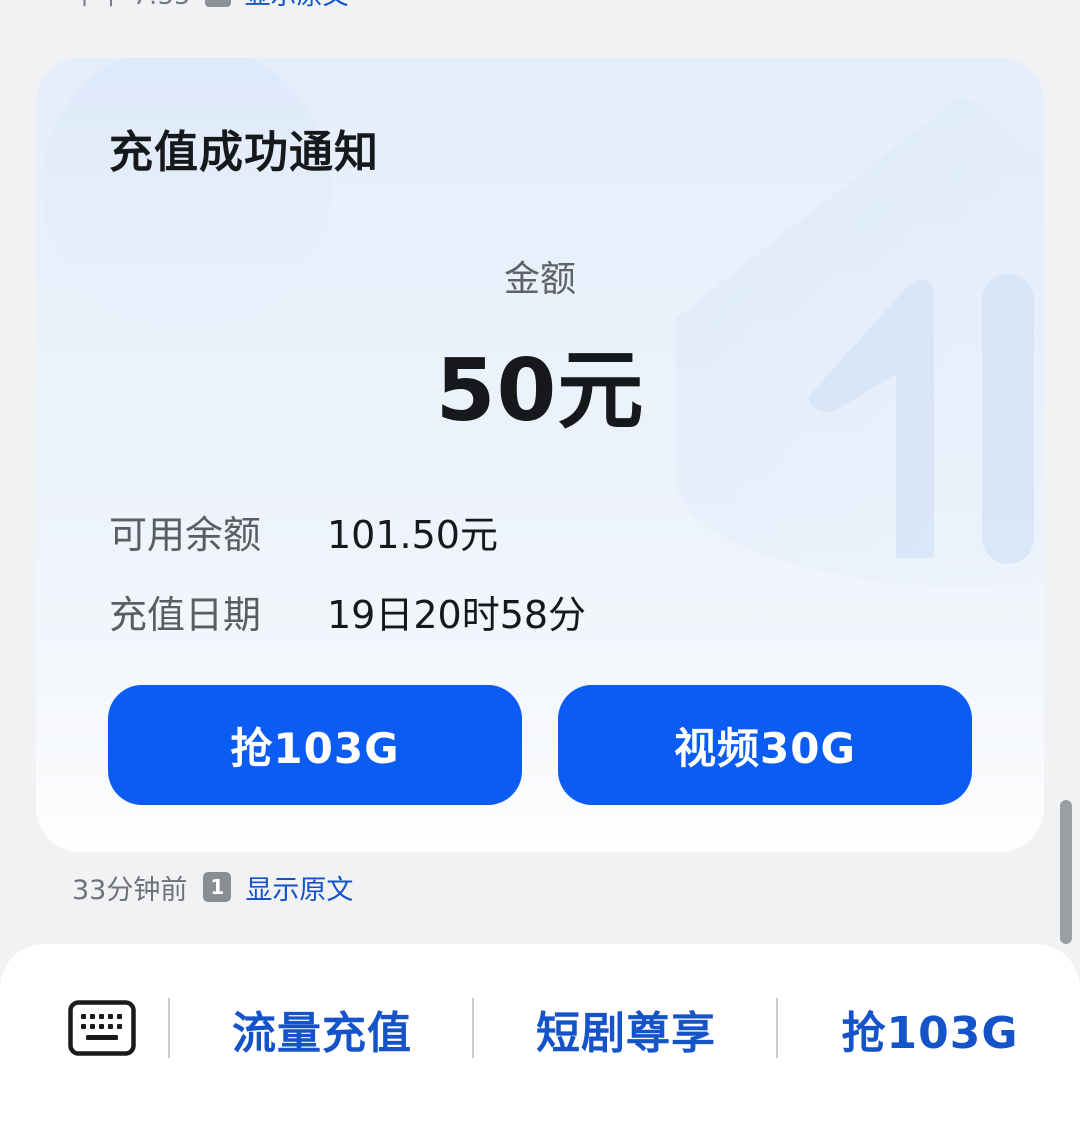 The height and width of the screenshot is (1144, 1080). Describe the element at coordinates (303, 531) in the screenshot. I see `balance-row: 可用余额 101.50元` at that location.